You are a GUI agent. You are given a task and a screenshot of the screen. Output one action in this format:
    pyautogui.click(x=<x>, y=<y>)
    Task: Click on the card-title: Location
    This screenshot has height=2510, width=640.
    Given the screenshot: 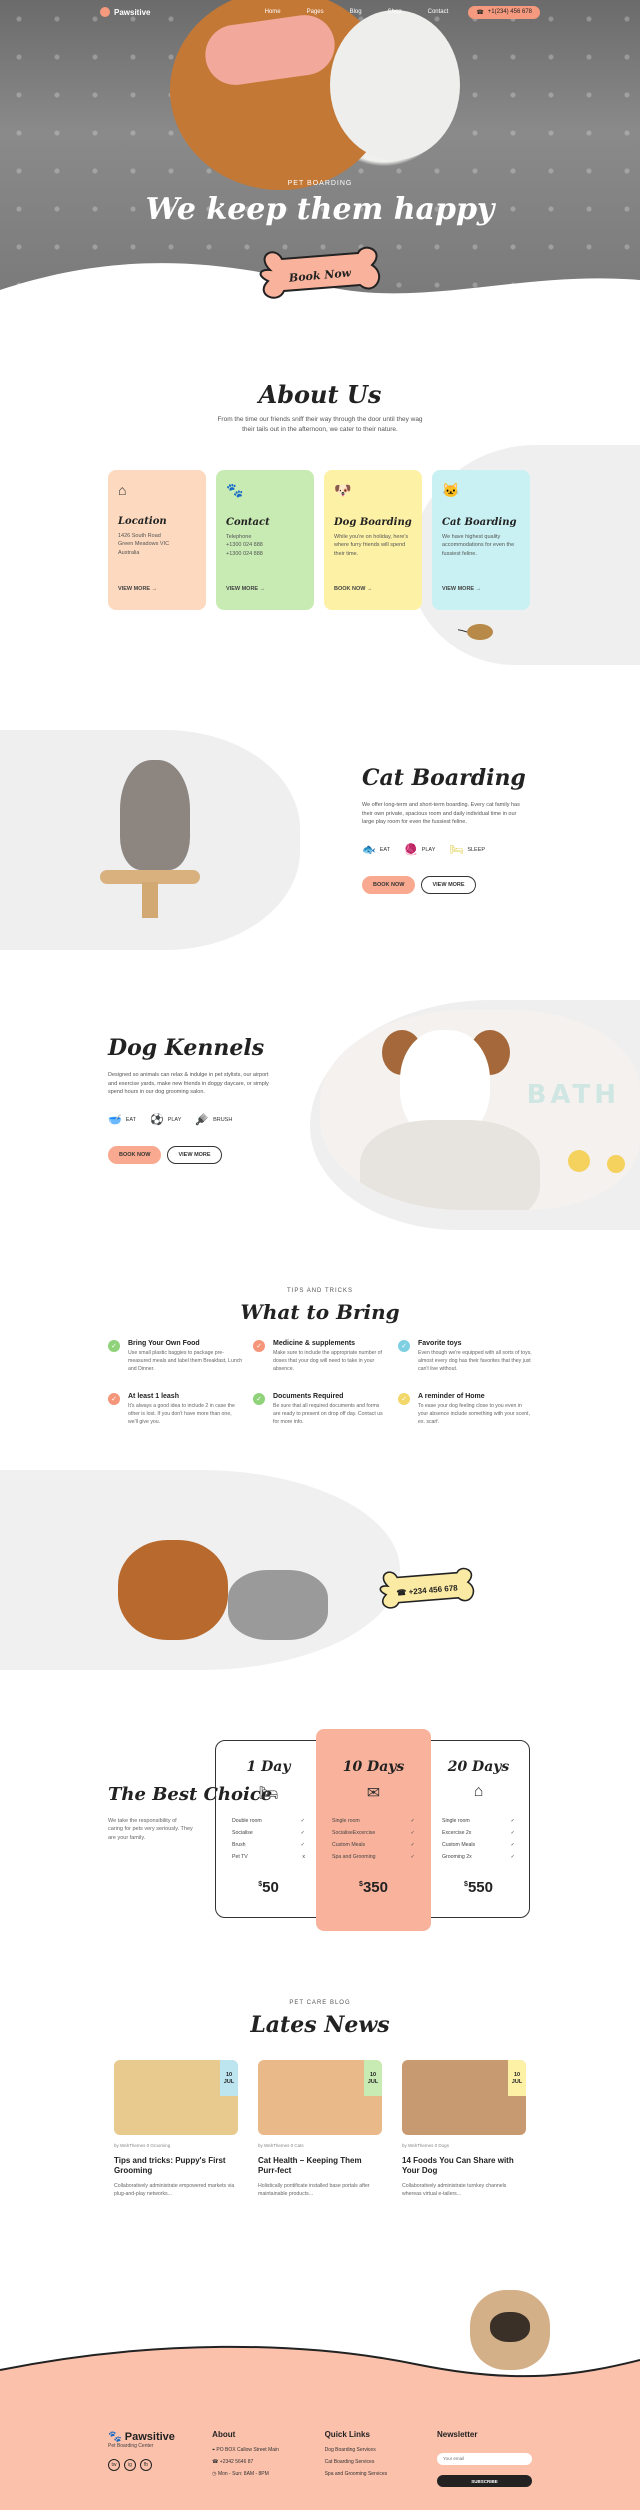 What is the action you would take?
    pyautogui.click(x=142, y=521)
    